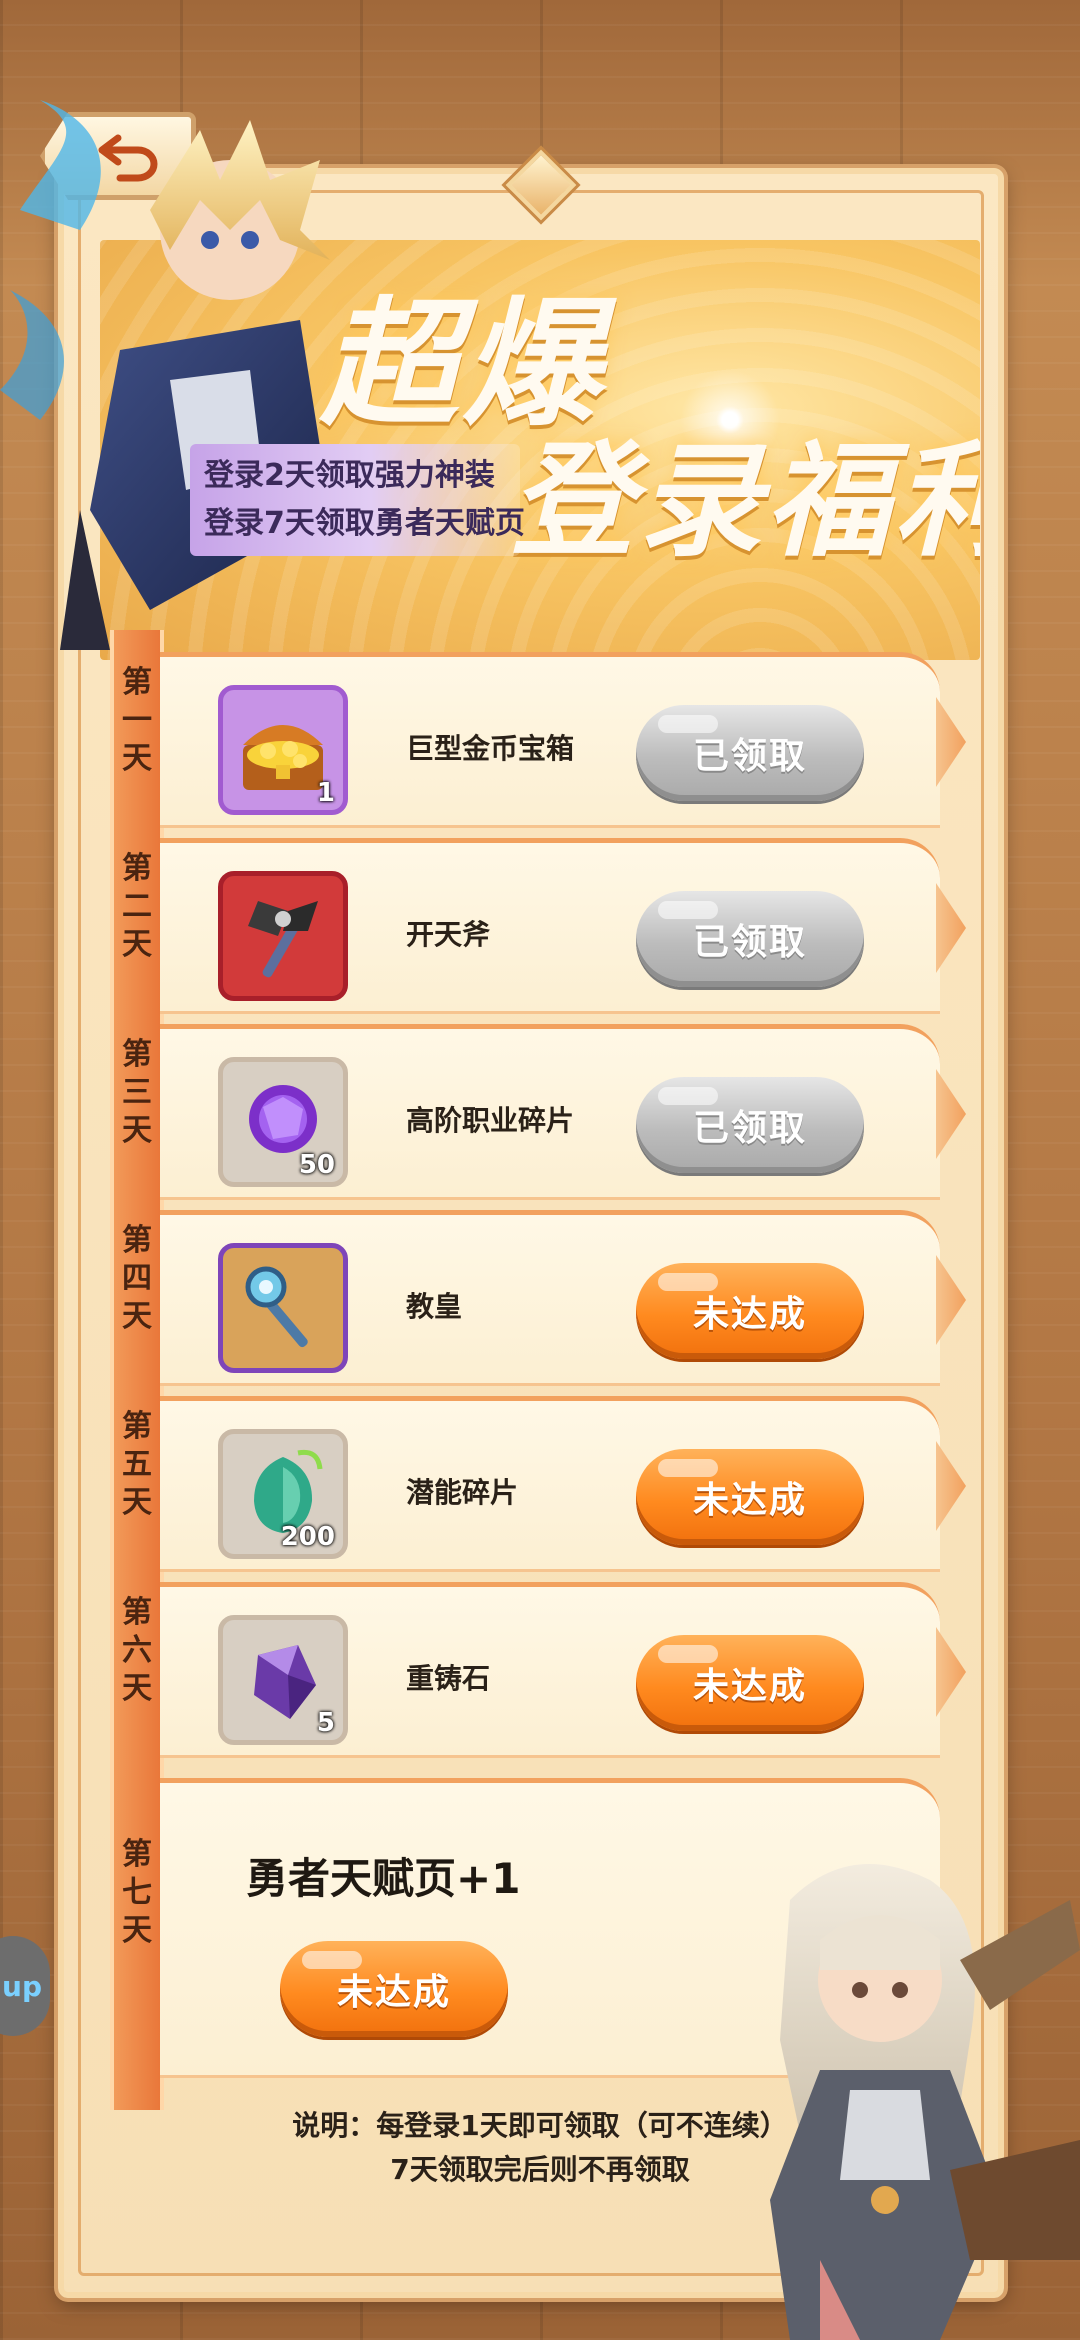  What do you see at coordinates (750, 1311) in the screenshot?
I see `claim-button-day4: 未达成` at bounding box center [750, 1311].